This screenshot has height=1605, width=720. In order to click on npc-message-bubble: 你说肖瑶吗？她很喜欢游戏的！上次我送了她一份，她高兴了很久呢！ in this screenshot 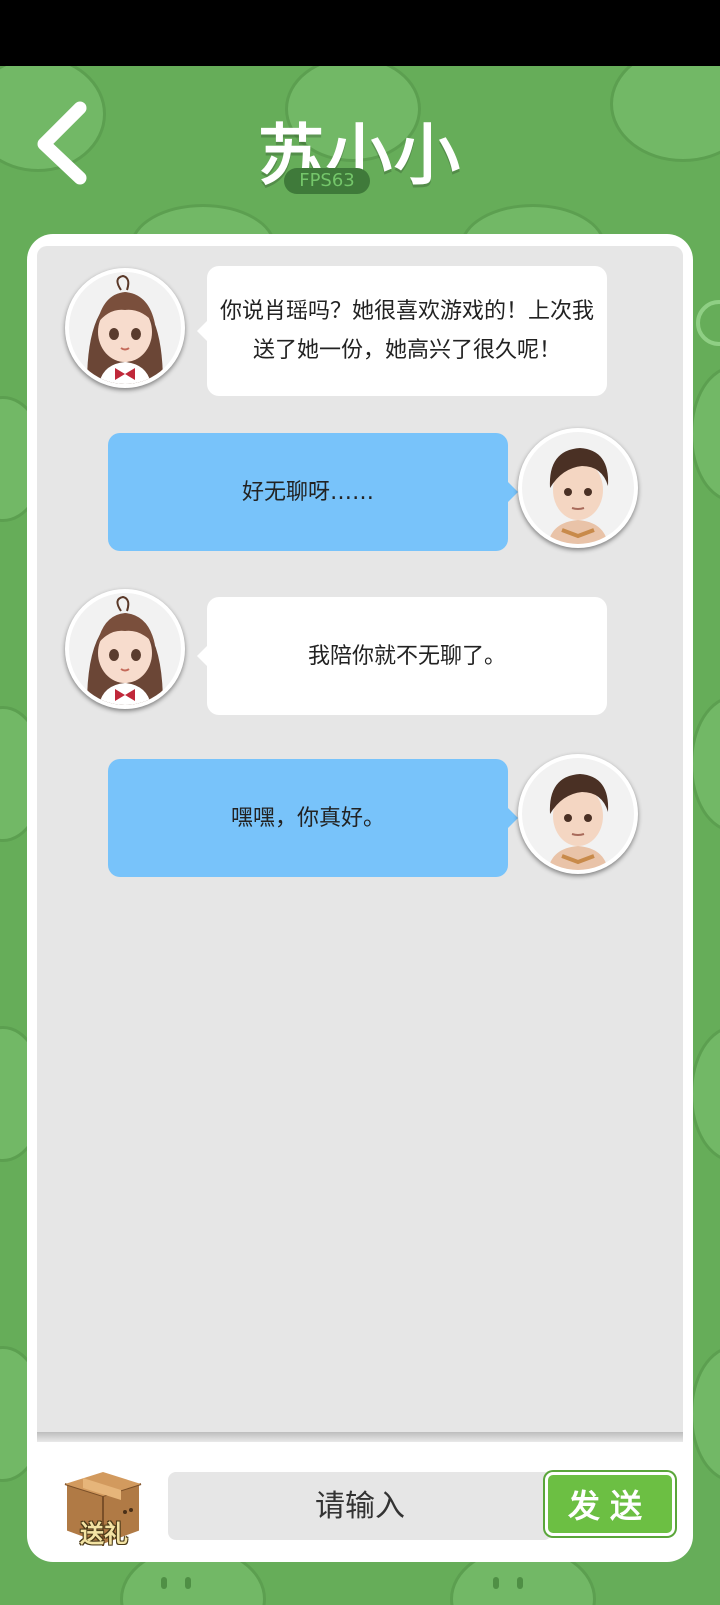, I will do `click(402, 331)`.